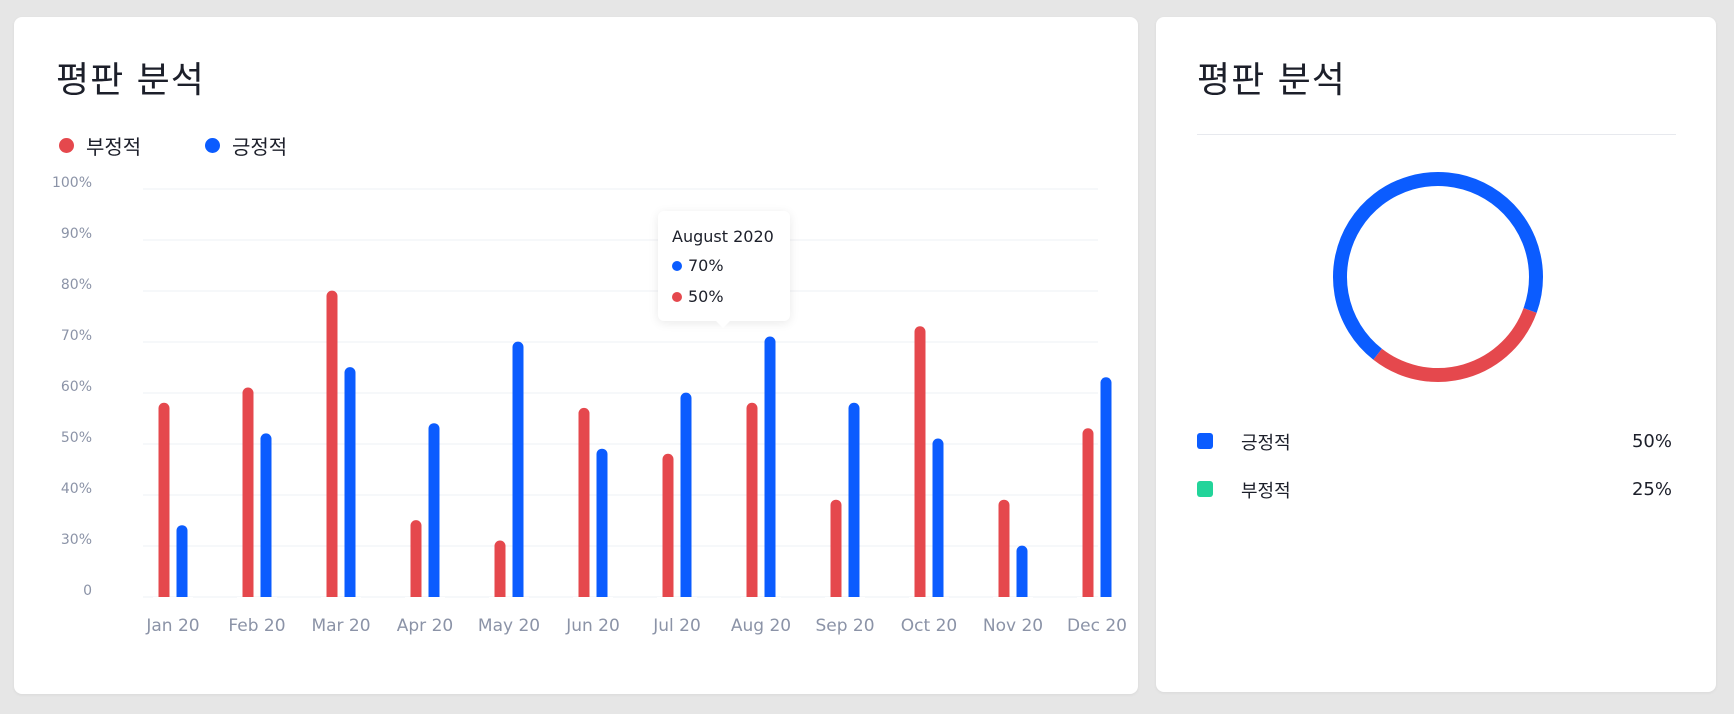 The height and width of the screenshot is (714, 1734). I want to click on x-tick-label: Jan 20, so click(172, 626).